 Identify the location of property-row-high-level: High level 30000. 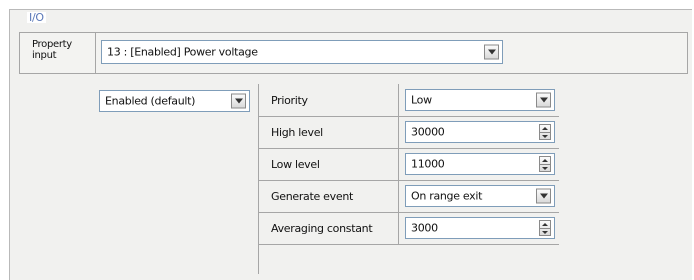
(409, 132).